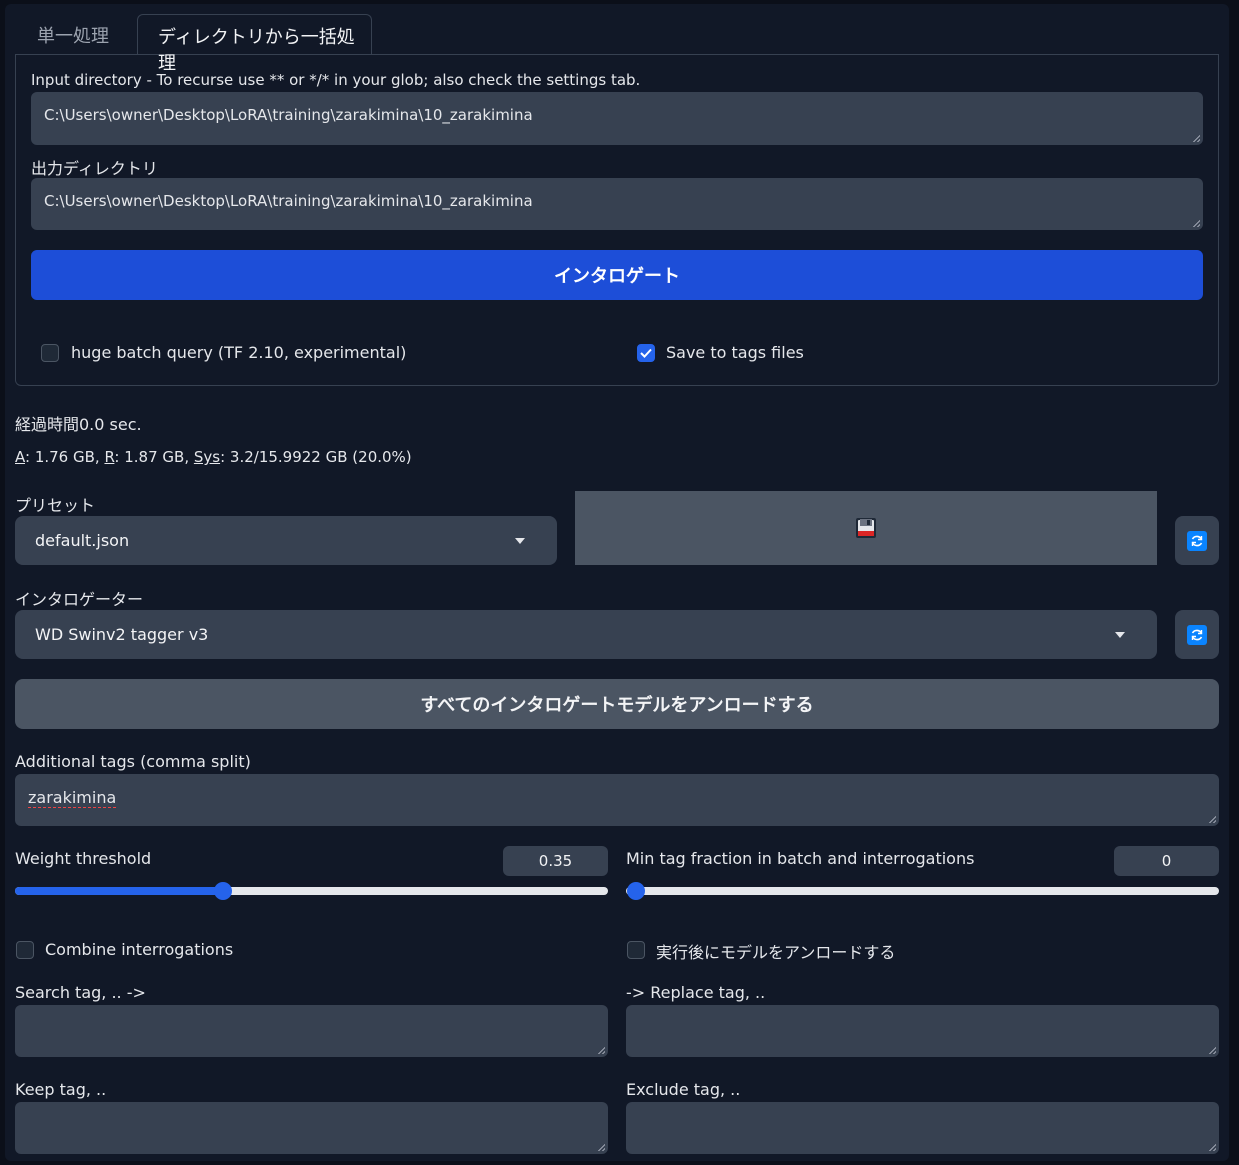 The image size is (1239, 1165). What do you see at coordinates (256, 50) in the screenshot?
I see `tab-batch-label: ディレクトリから一括処理` at bounding box center [256, 50].